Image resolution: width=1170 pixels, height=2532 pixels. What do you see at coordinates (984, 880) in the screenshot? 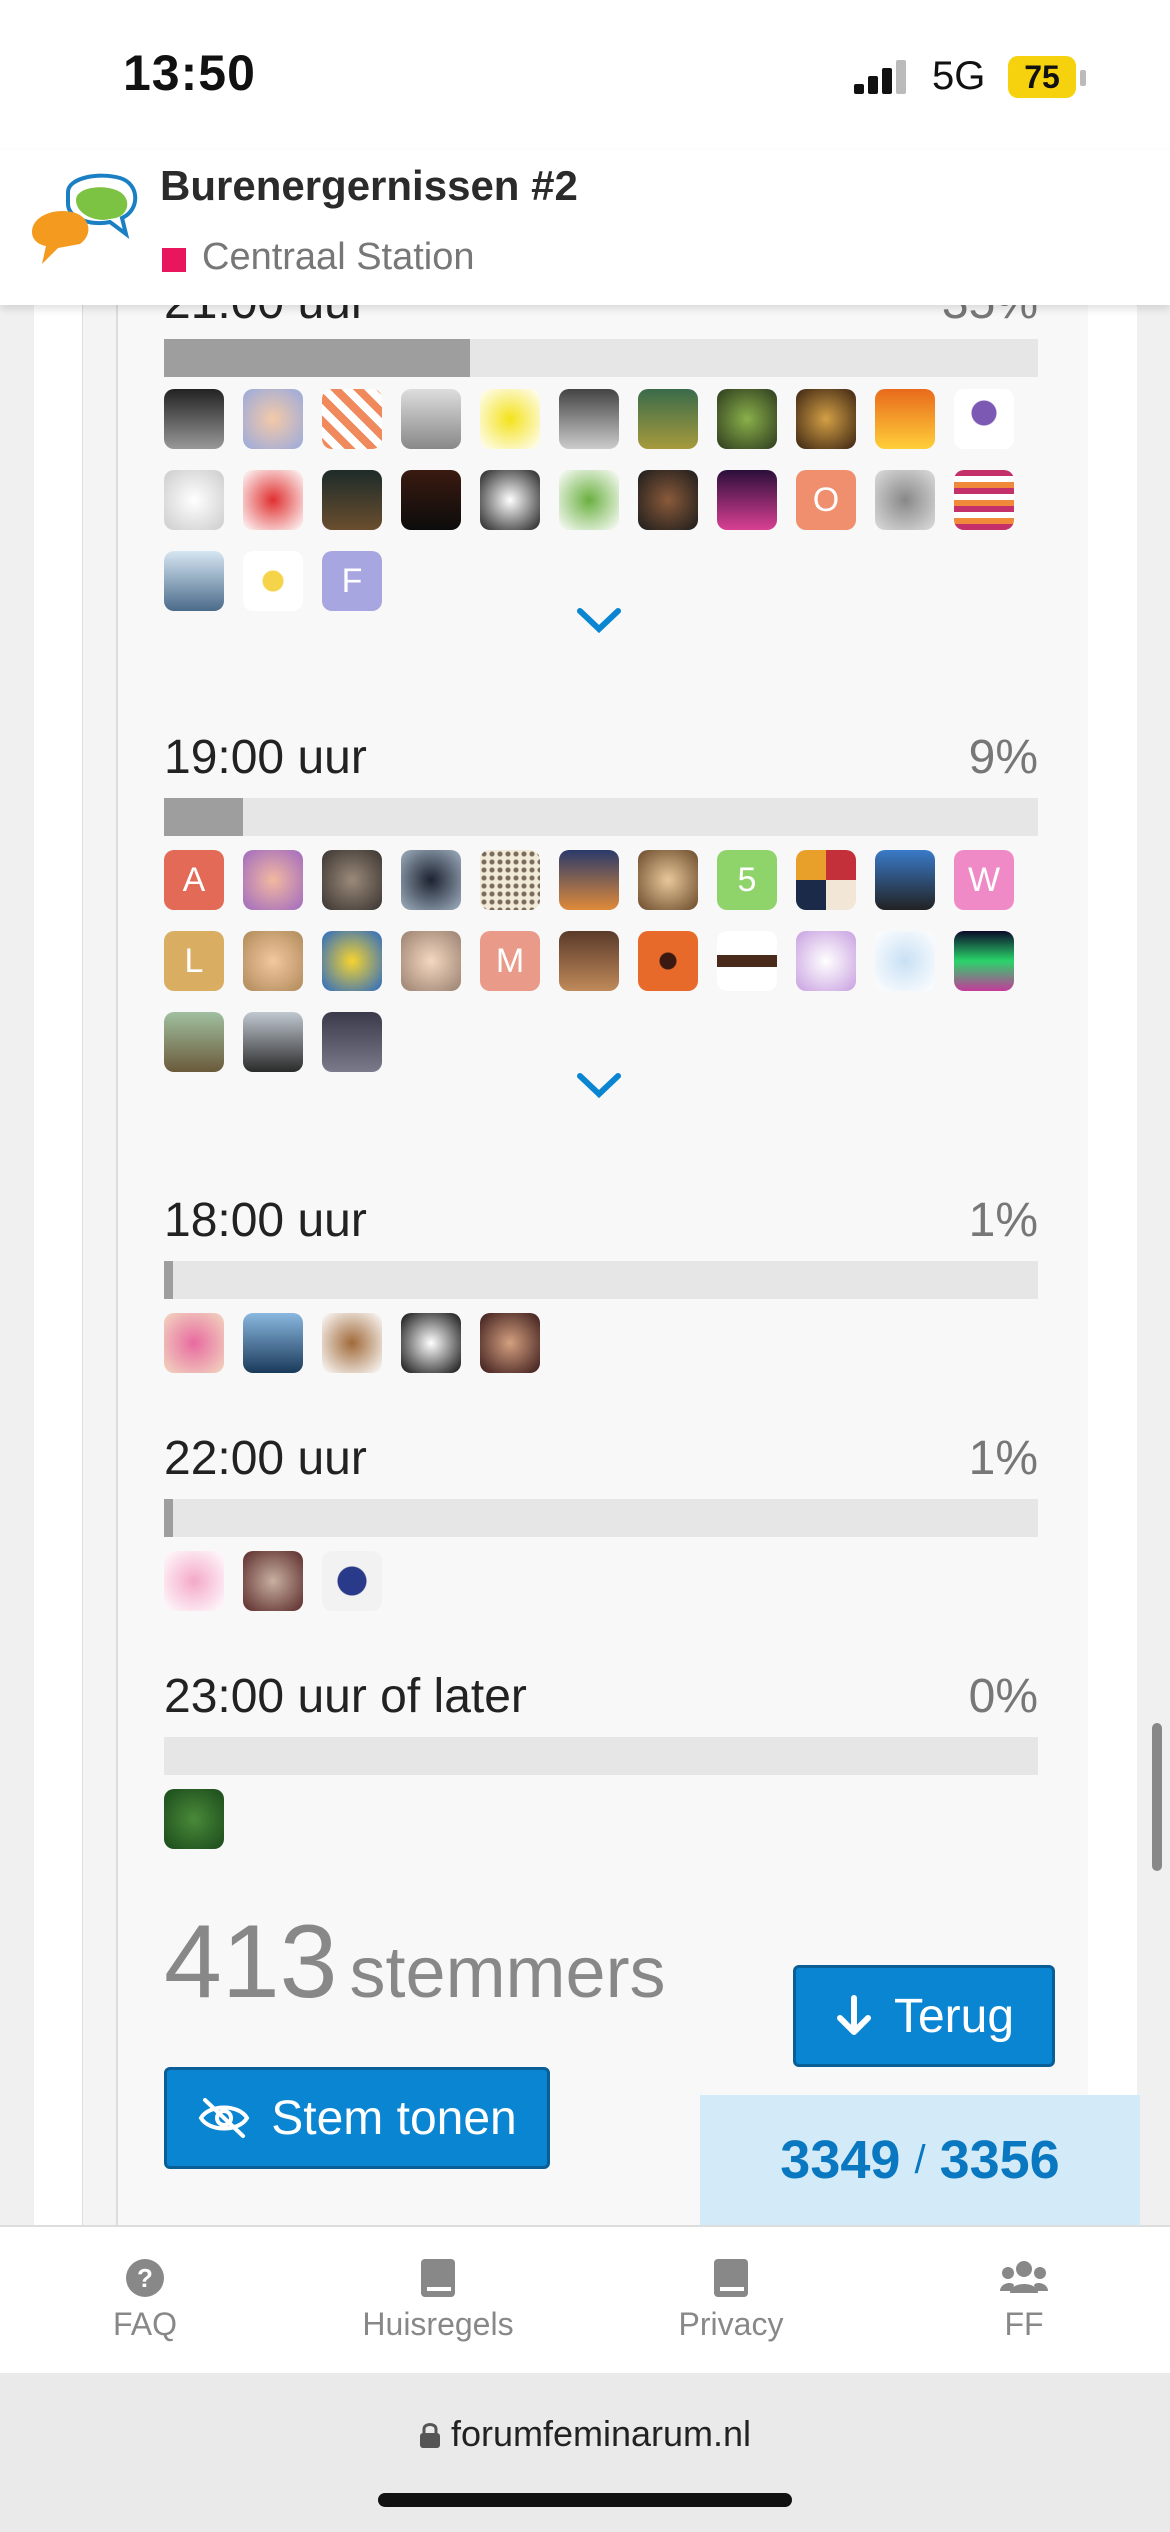
I see `voter-avatar: W` at bounding box center [984, 880].